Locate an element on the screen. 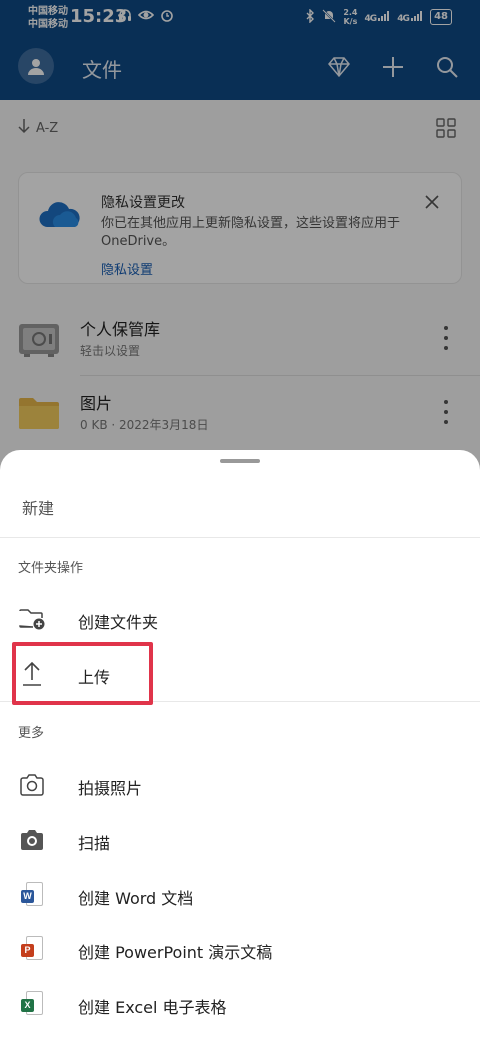 This screenshot has height=1040, width=480. create-folder-icon is located at coordinates (32, 619).